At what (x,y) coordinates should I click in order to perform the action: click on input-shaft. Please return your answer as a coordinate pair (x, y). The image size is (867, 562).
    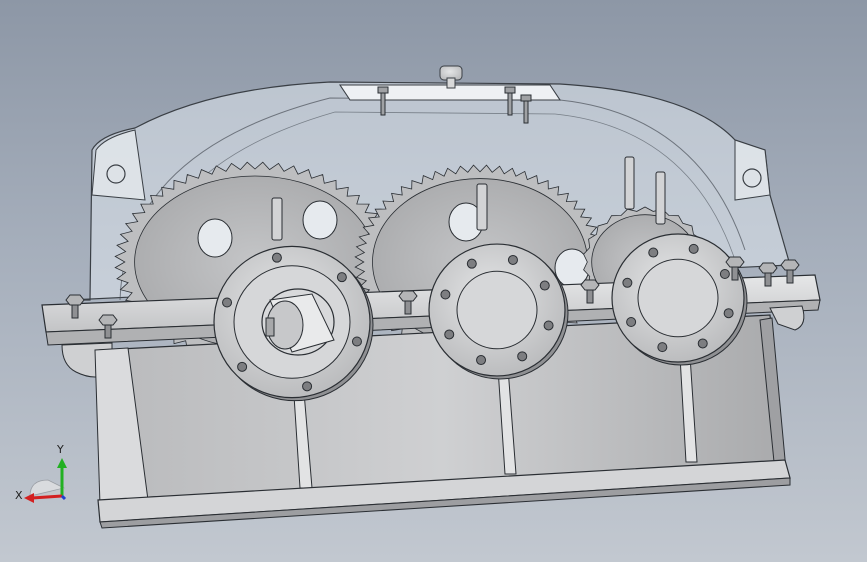
    Looking at the image, I should click on (298, 322).